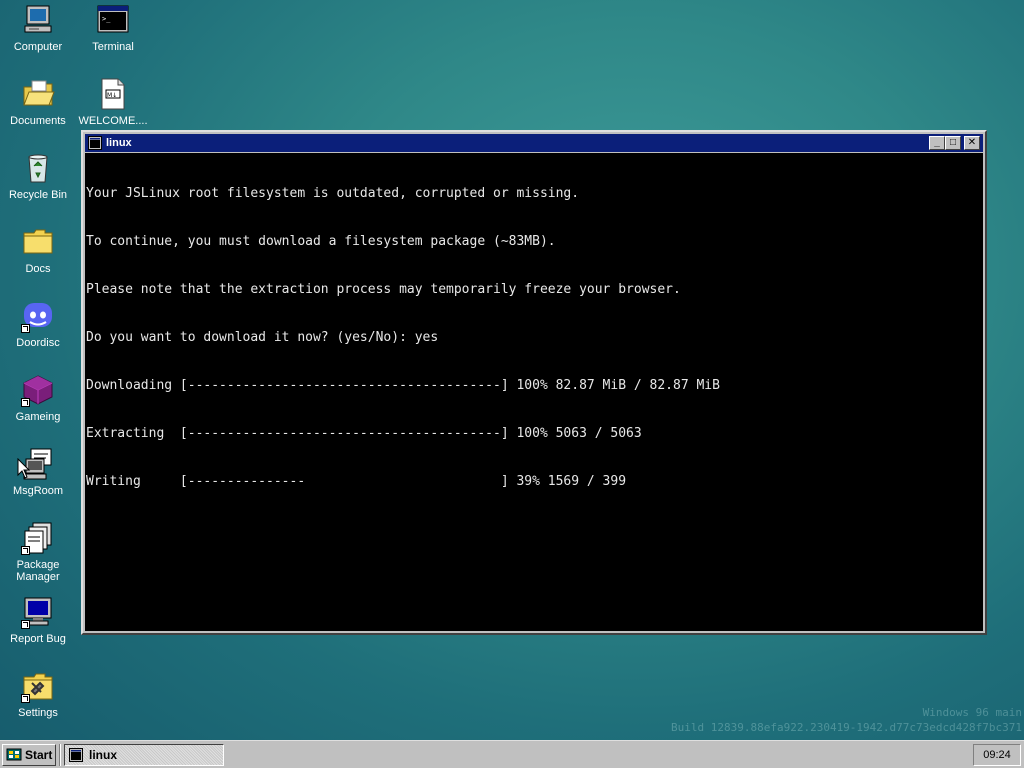  Describe the element at coordinates (14, 755) in the screenshot. I see `start-logo-icon` at that location.